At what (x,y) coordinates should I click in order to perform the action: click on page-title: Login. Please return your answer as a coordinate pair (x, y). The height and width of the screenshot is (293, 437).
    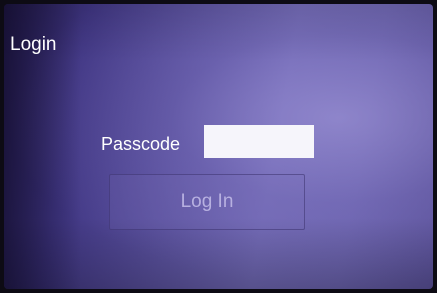
    Looking at the image, I should click on (33, 44).